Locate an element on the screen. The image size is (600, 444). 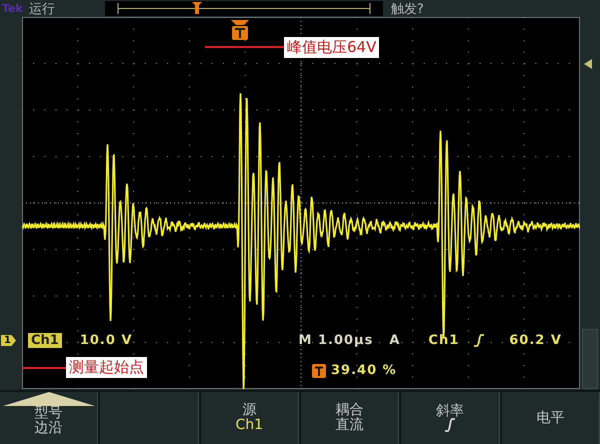
menu-label: 型号 is located at coordinates (48, 413).